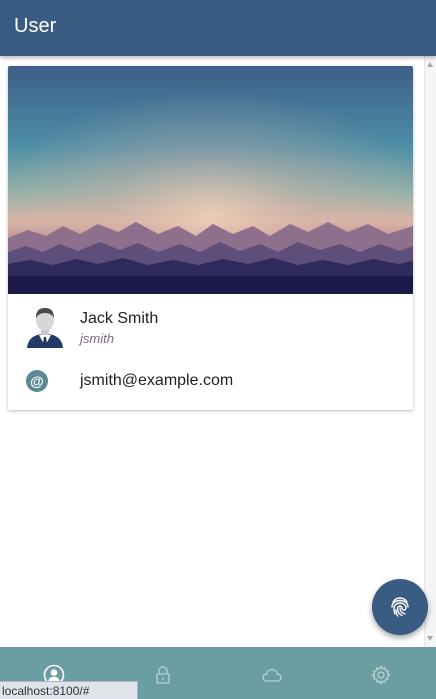 The height and width of the screenshot is (699, 436). I want to click on scroll-down-arrow-icon, so click(430, 638).